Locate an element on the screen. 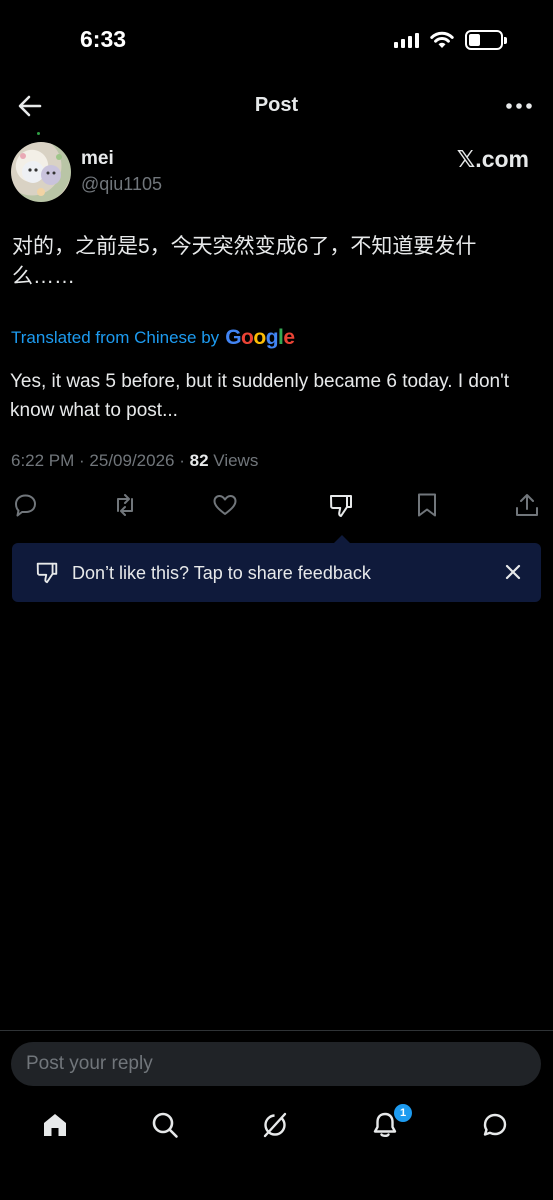 This screenshot has height=1200, width=553. reply-button is located at coordinates (26, 506).